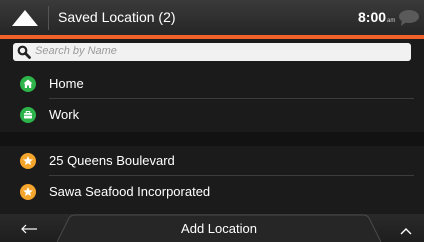  What do you see at coordinates (212, 37) in the screenshot?
I see `header-accent-line` at bounding box center [212, 37].